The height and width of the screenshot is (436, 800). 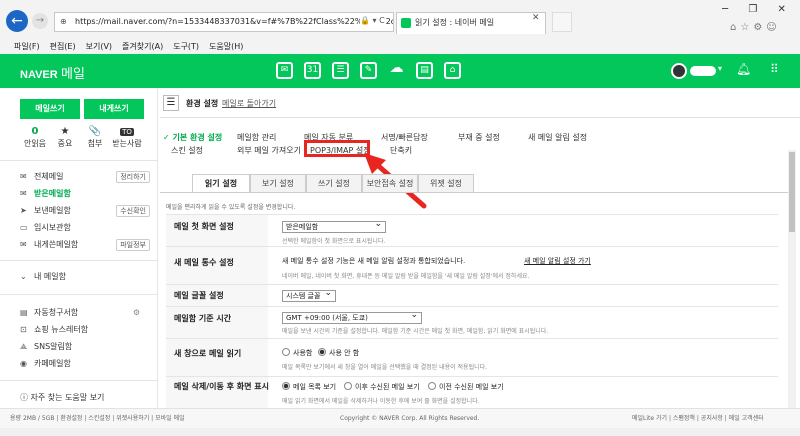 I want to click on tab-read: 읽기 설정, so click(x=221, y=183).